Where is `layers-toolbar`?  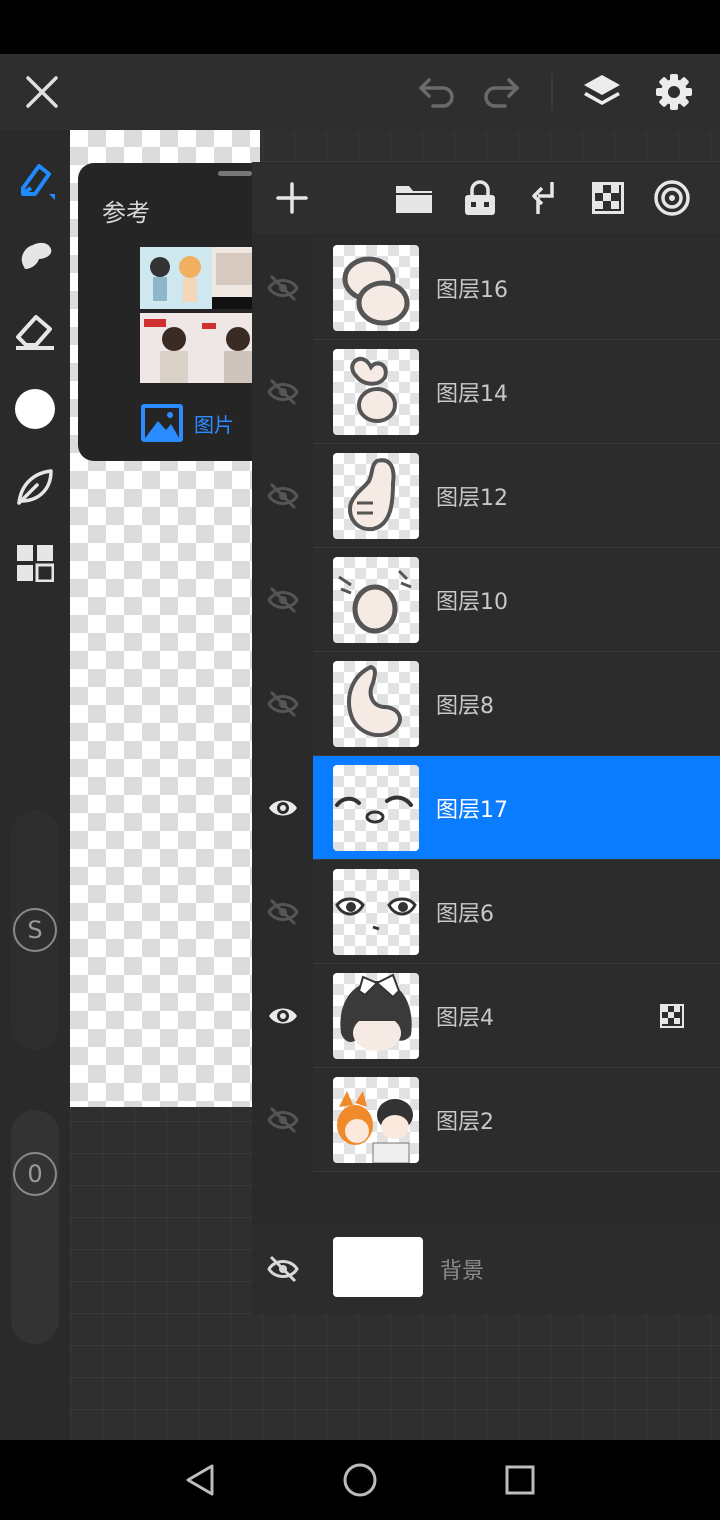 layers-toolbar is located at coordinates (486, 198).